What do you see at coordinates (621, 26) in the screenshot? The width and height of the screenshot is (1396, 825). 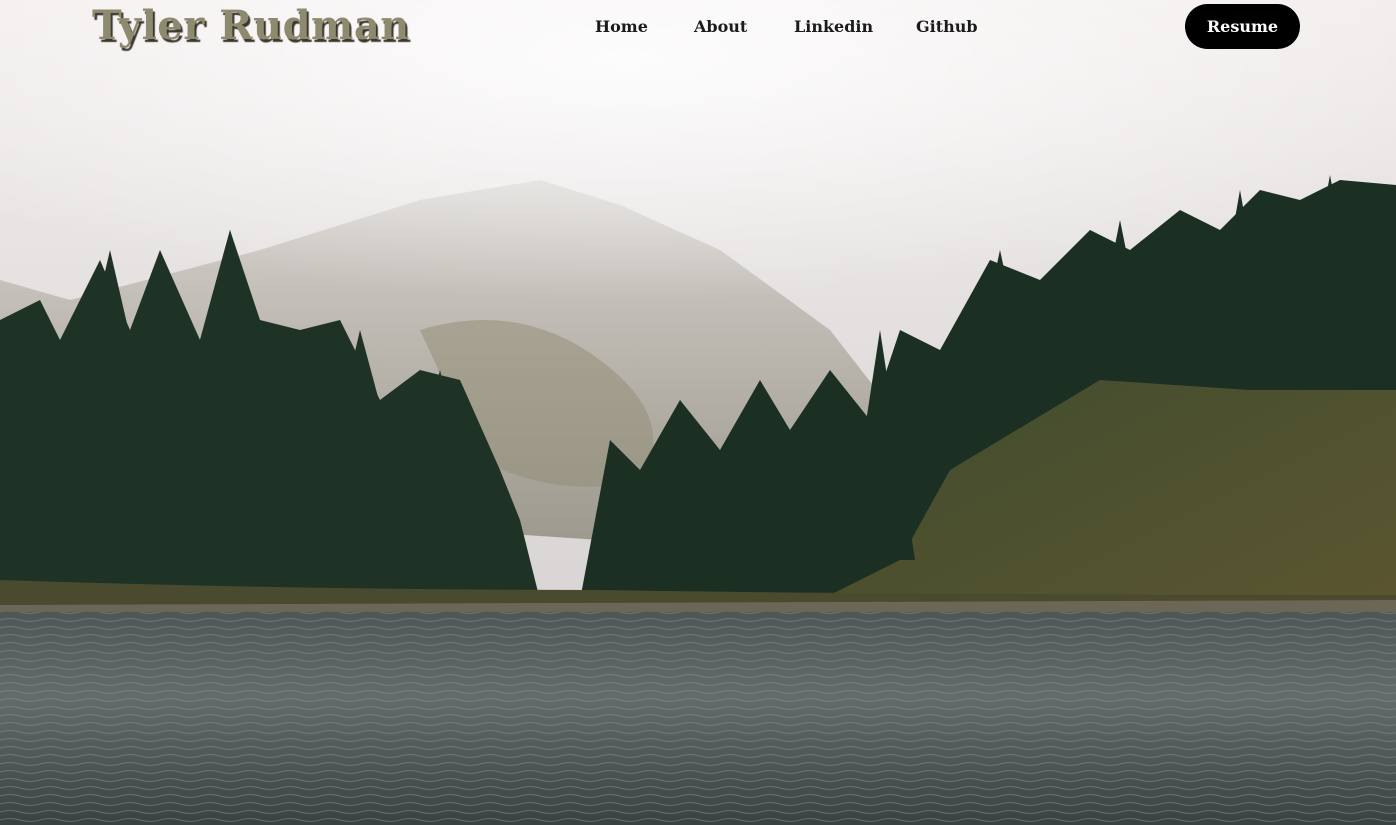 I see `nav-home-link: Home` at bounding box center [621, 26].